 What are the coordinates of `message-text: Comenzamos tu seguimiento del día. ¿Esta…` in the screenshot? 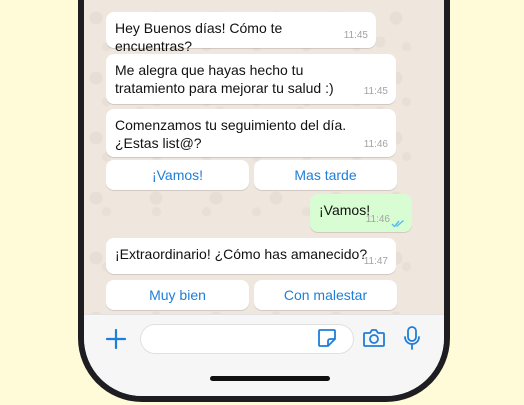 It's located at (231, 134).